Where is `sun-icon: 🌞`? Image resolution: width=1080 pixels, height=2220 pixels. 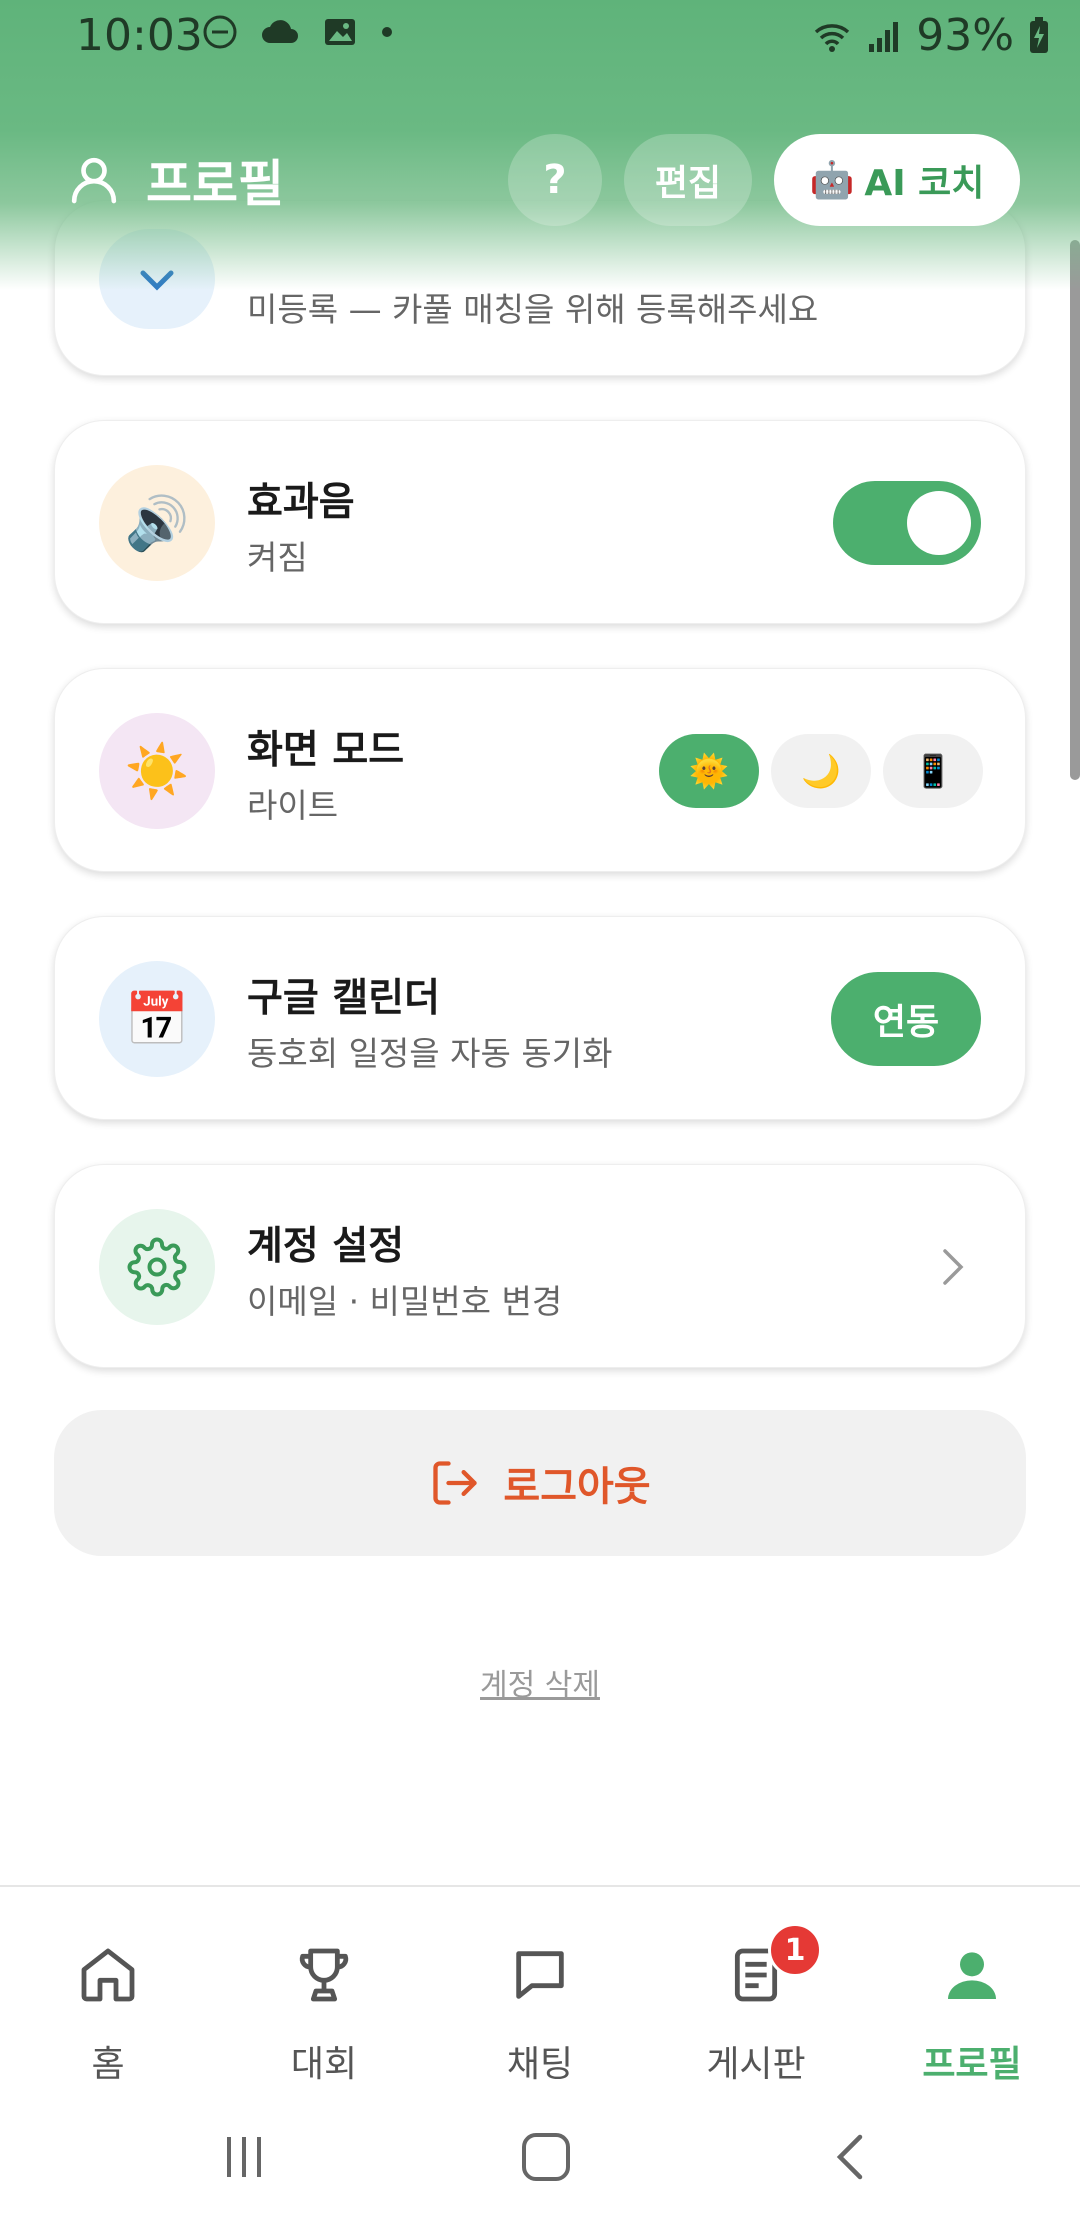 sun-icon: 🌞 is located at coordinates (709, 771).